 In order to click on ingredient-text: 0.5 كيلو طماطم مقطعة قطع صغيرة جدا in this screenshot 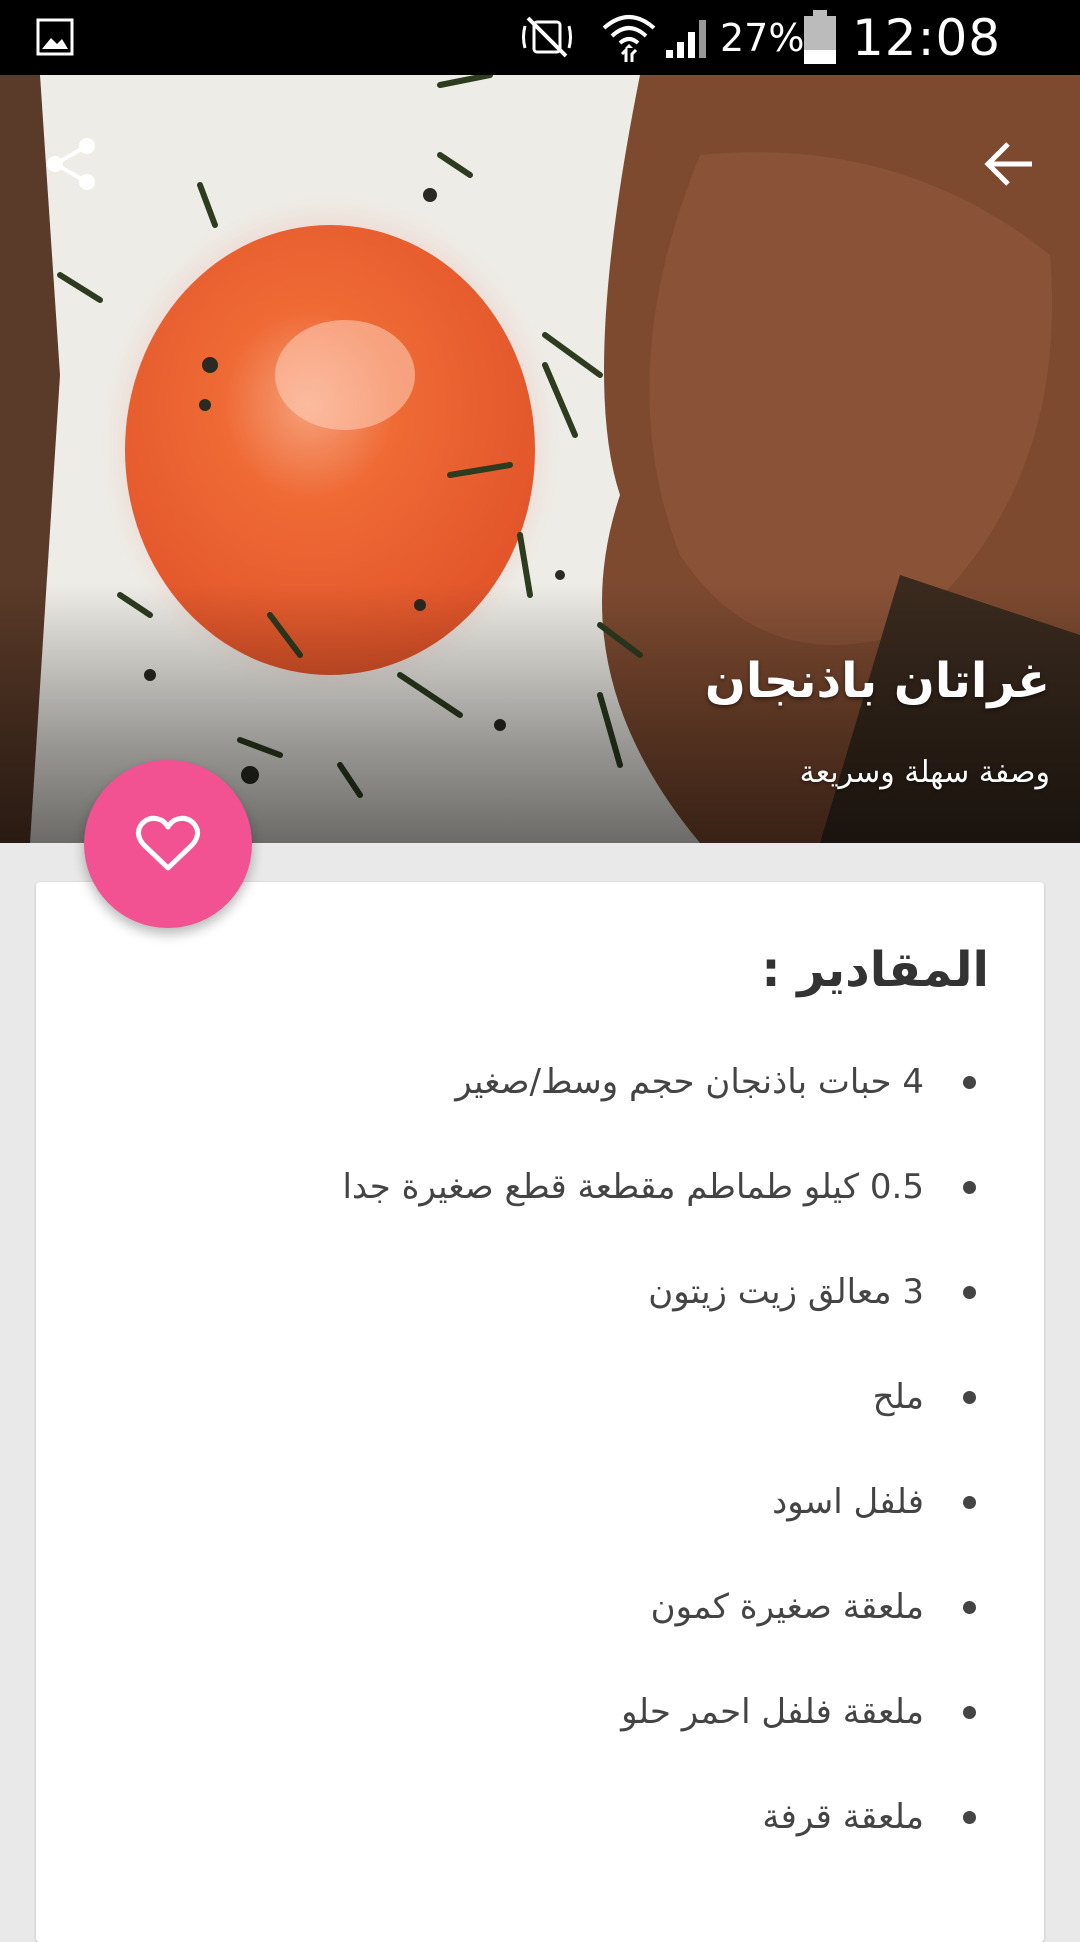, I will do `click(633, 1187)`.